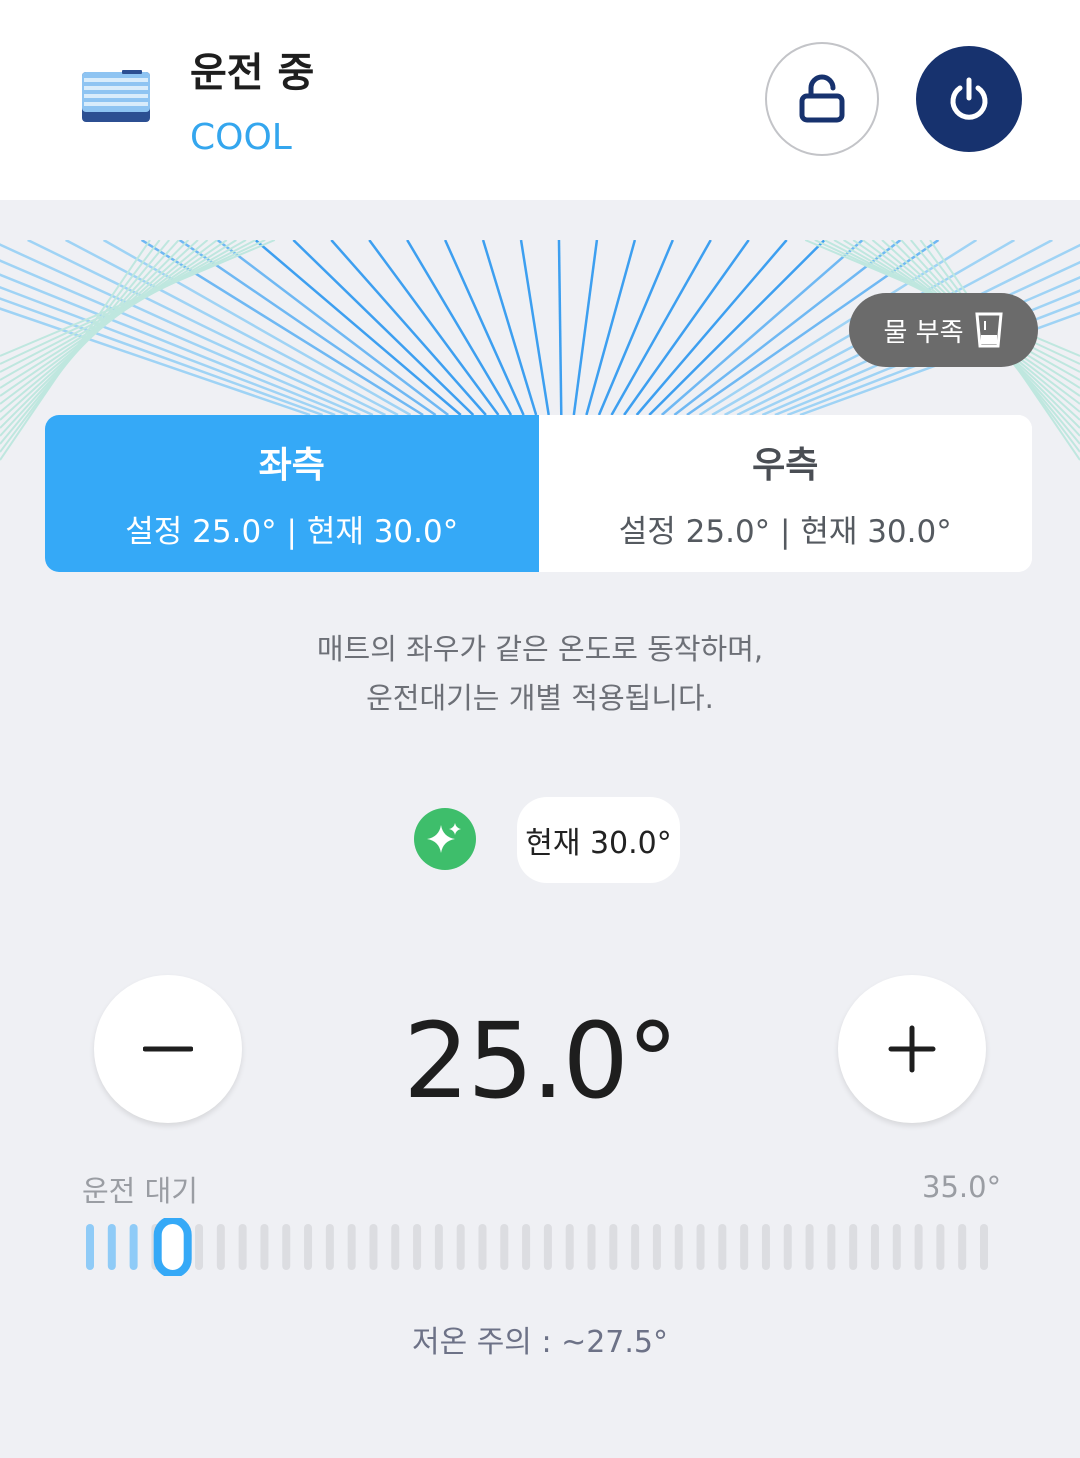  What do you see at coordinates (598, 840) in the screenshot?
I see `current-temp-pill: 현재 30.0°` at bounding box center [598, 840].